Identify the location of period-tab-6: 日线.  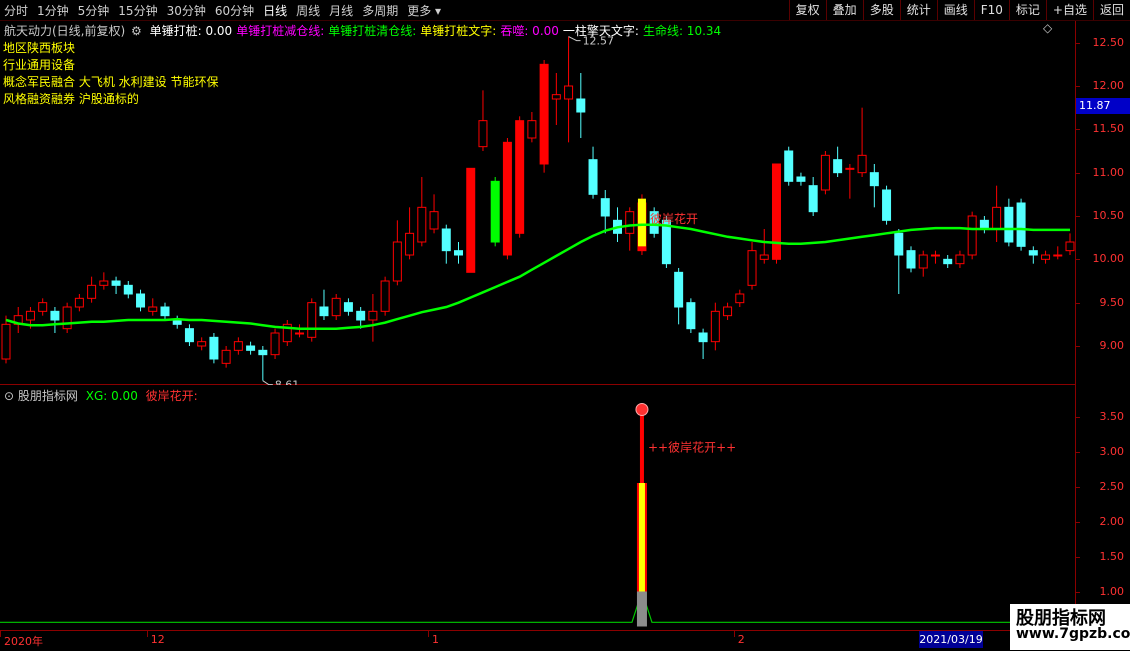
(275, 10).